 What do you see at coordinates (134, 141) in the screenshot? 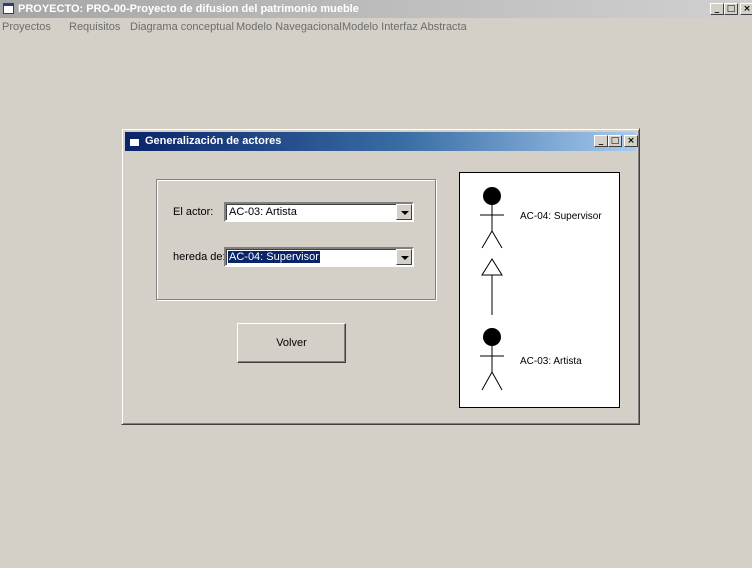
I see `dialog-window-icon` at bounding box center [134, 141].